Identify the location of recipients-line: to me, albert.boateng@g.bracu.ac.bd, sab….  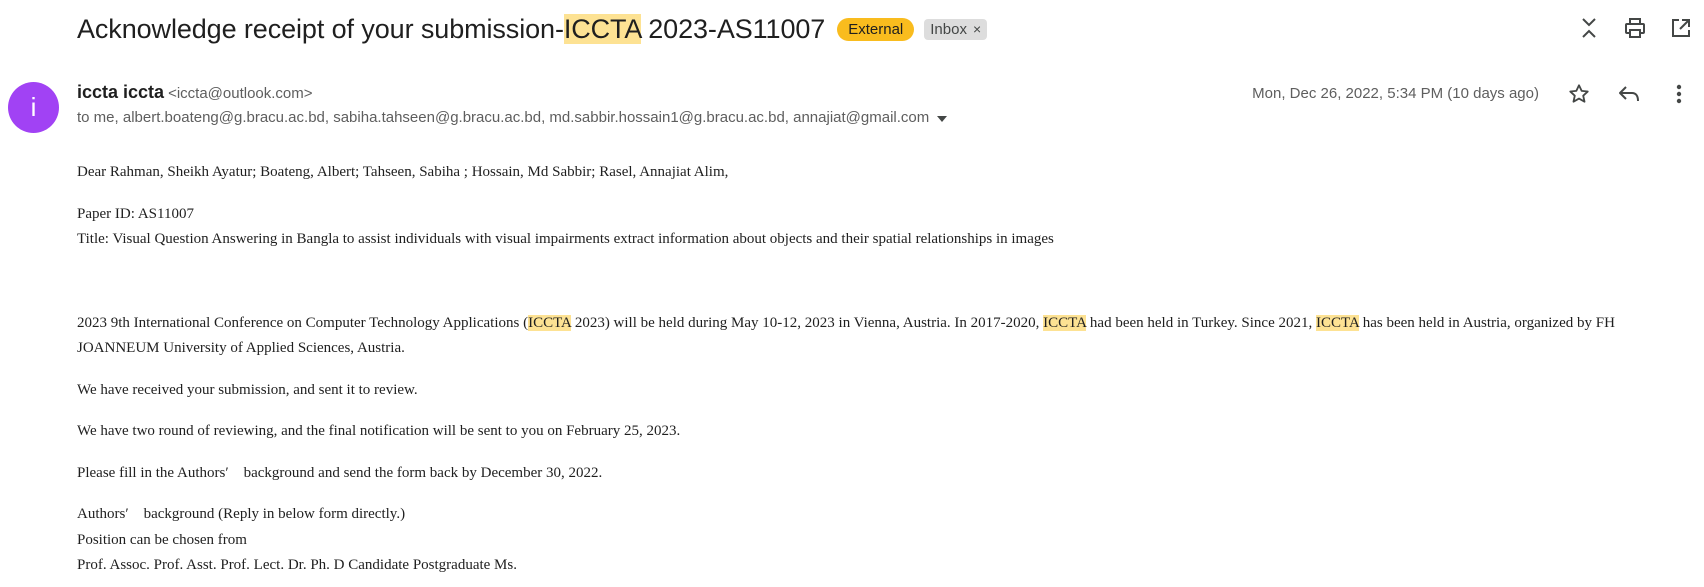
(512, 117).